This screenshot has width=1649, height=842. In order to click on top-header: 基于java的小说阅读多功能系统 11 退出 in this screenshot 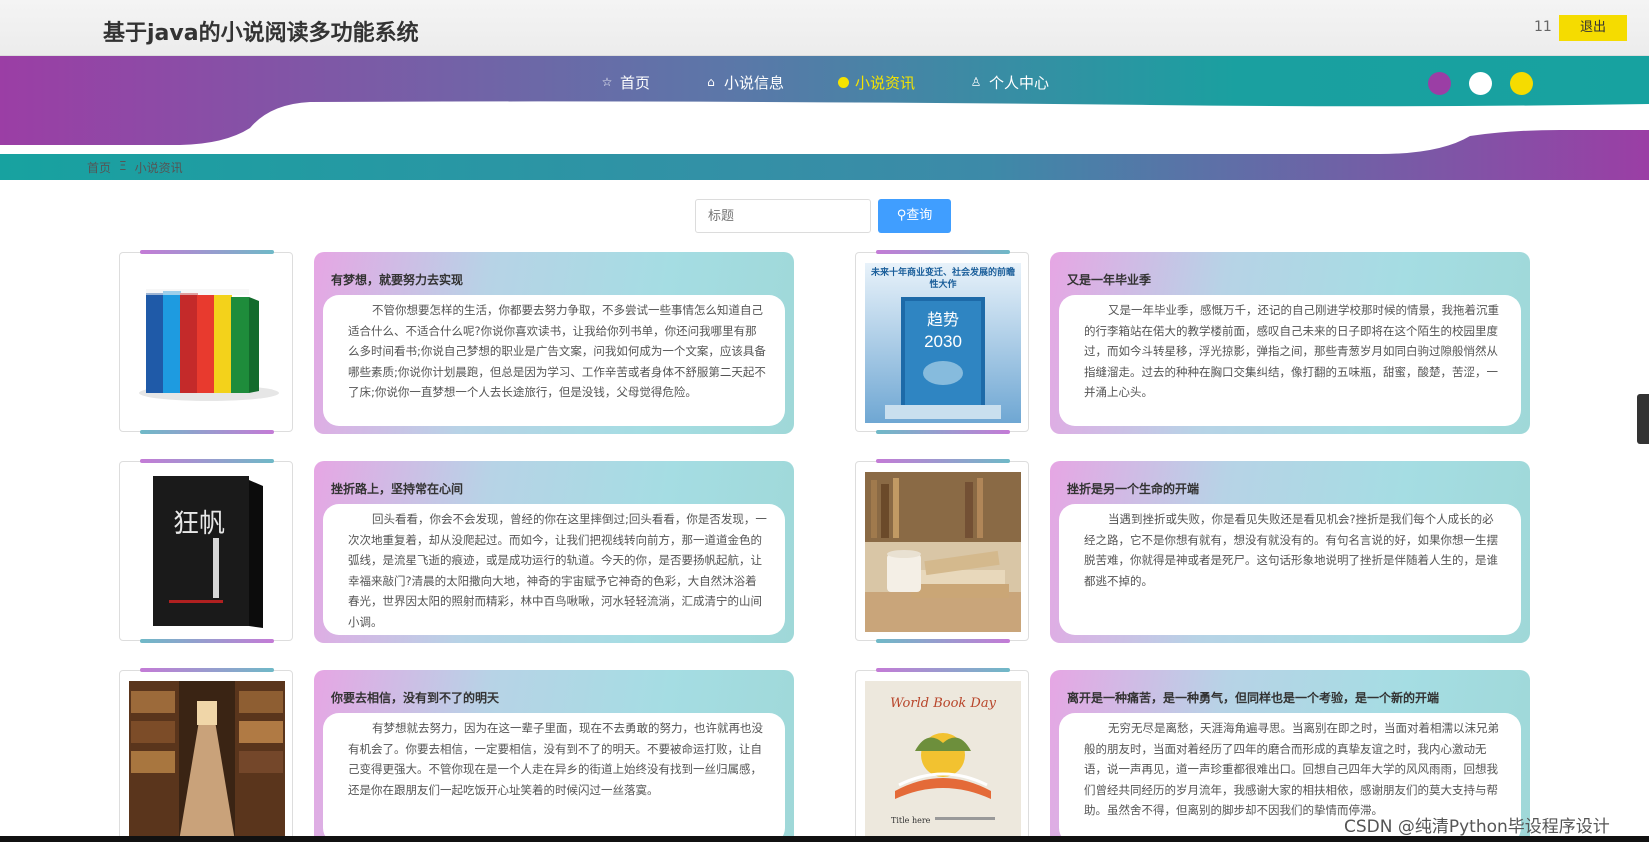, I will do `click(824, 28)`.